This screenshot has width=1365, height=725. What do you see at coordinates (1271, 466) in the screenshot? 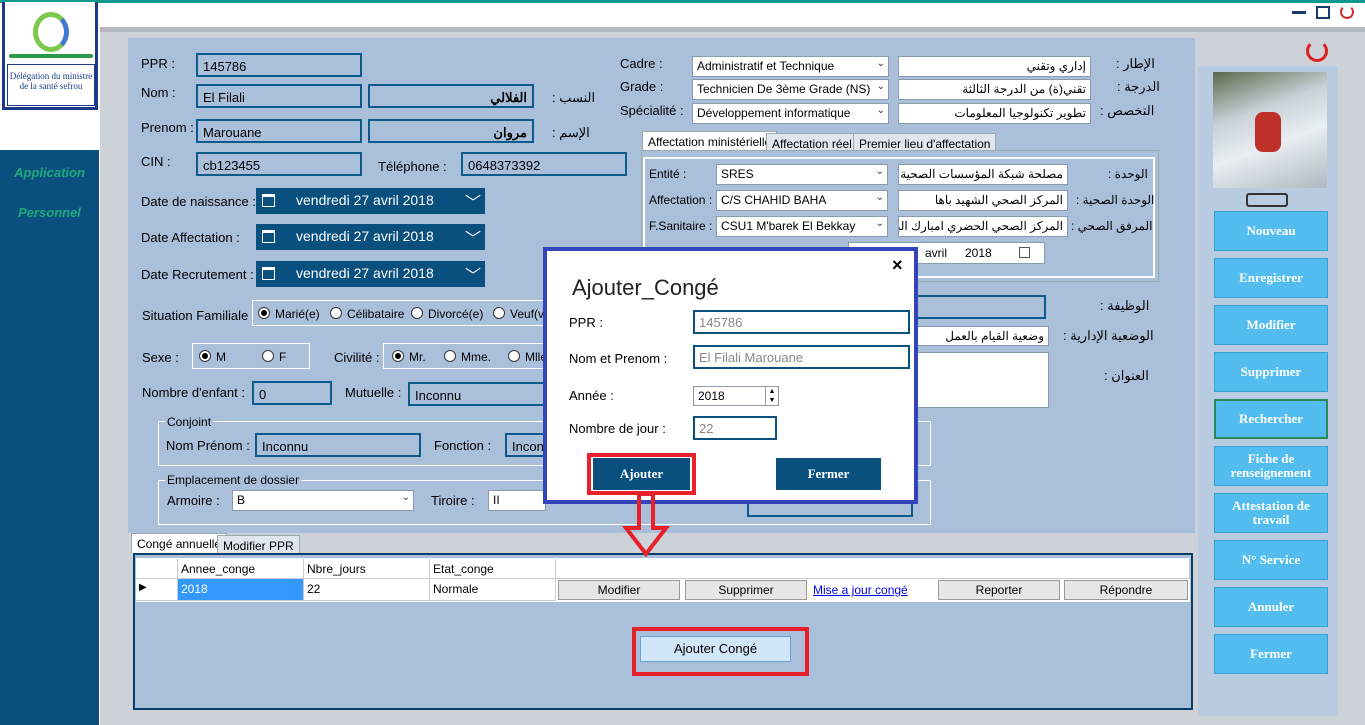
I see `fiche-renseignement-button: Fiche de renseignement` at bounding box center [1271, 466].